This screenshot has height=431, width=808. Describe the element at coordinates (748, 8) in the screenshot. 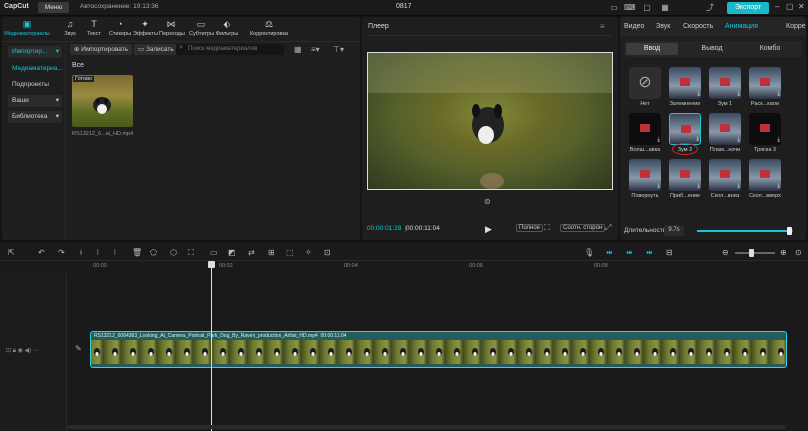

I see `export-button: Экспорт` at that location.